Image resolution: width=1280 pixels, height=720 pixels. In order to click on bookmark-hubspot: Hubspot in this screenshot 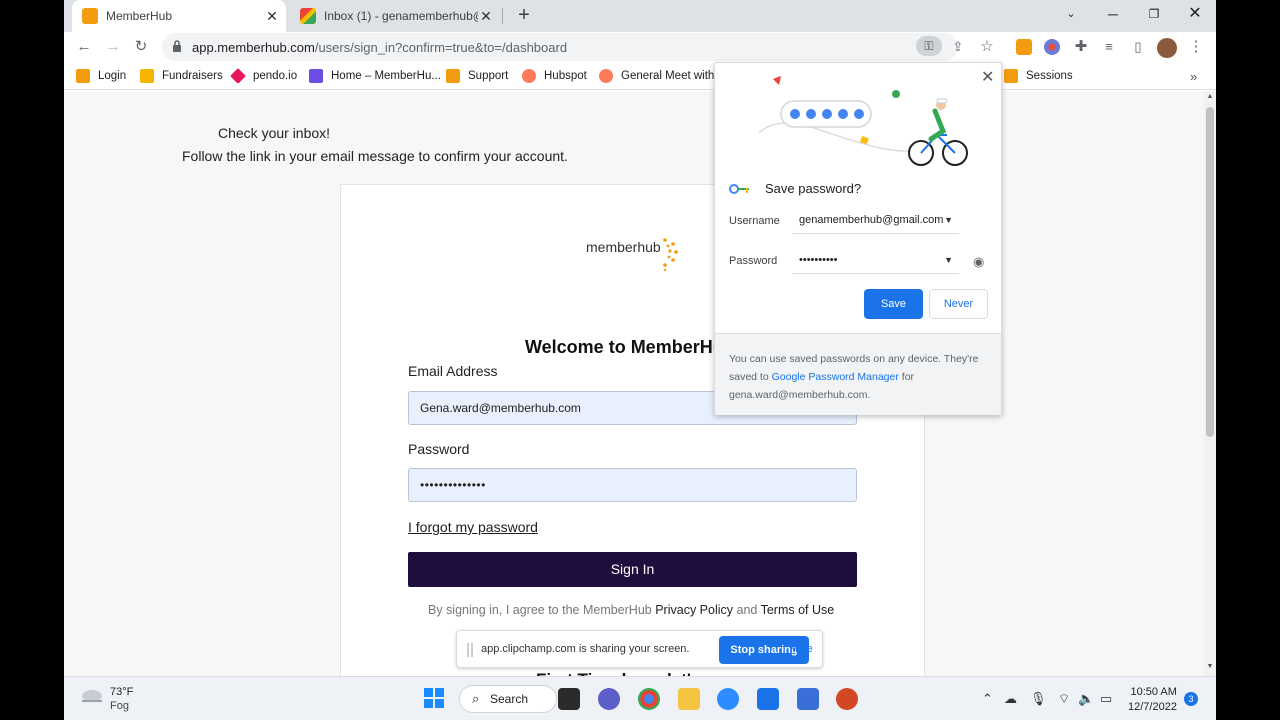, I will do `click(554, 76)`.